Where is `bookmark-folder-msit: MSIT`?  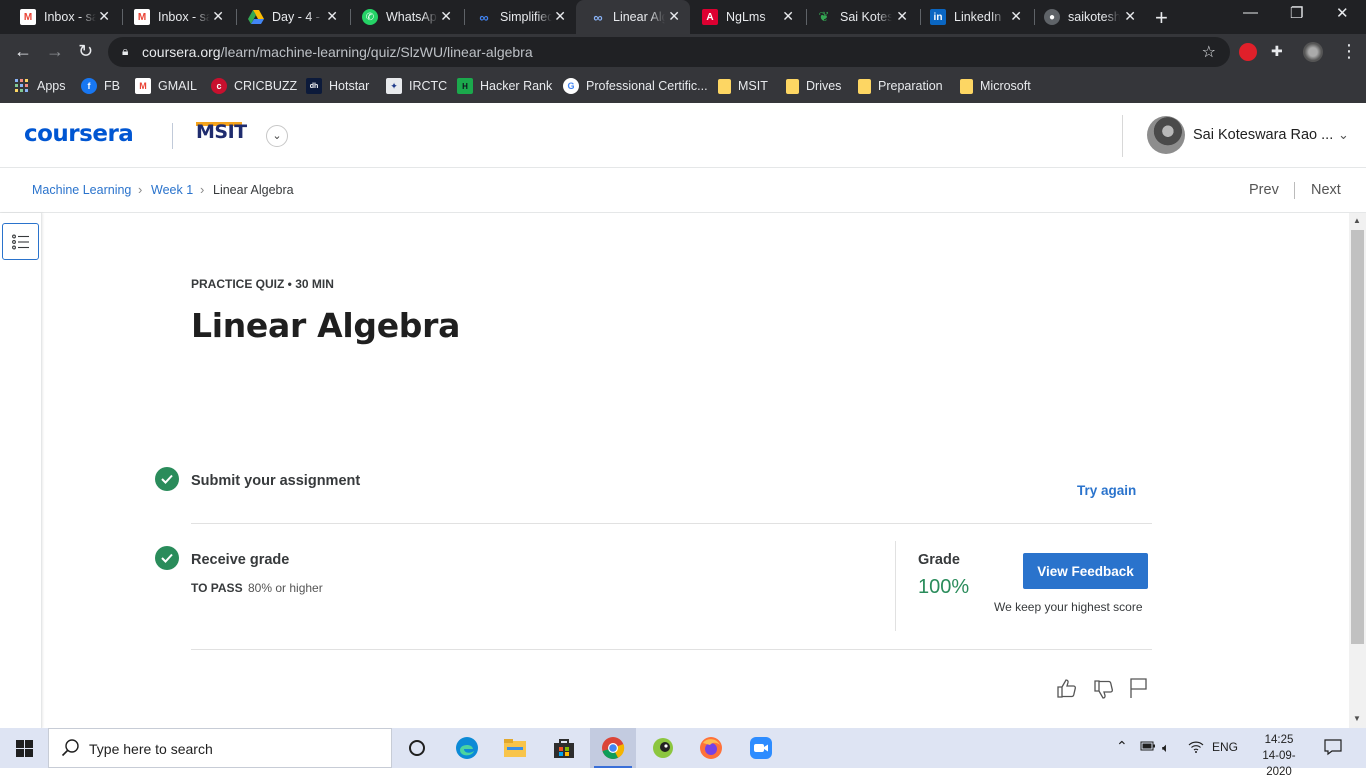
bookmark-folder-msit: MSIT is located at coordinates (743, 86).